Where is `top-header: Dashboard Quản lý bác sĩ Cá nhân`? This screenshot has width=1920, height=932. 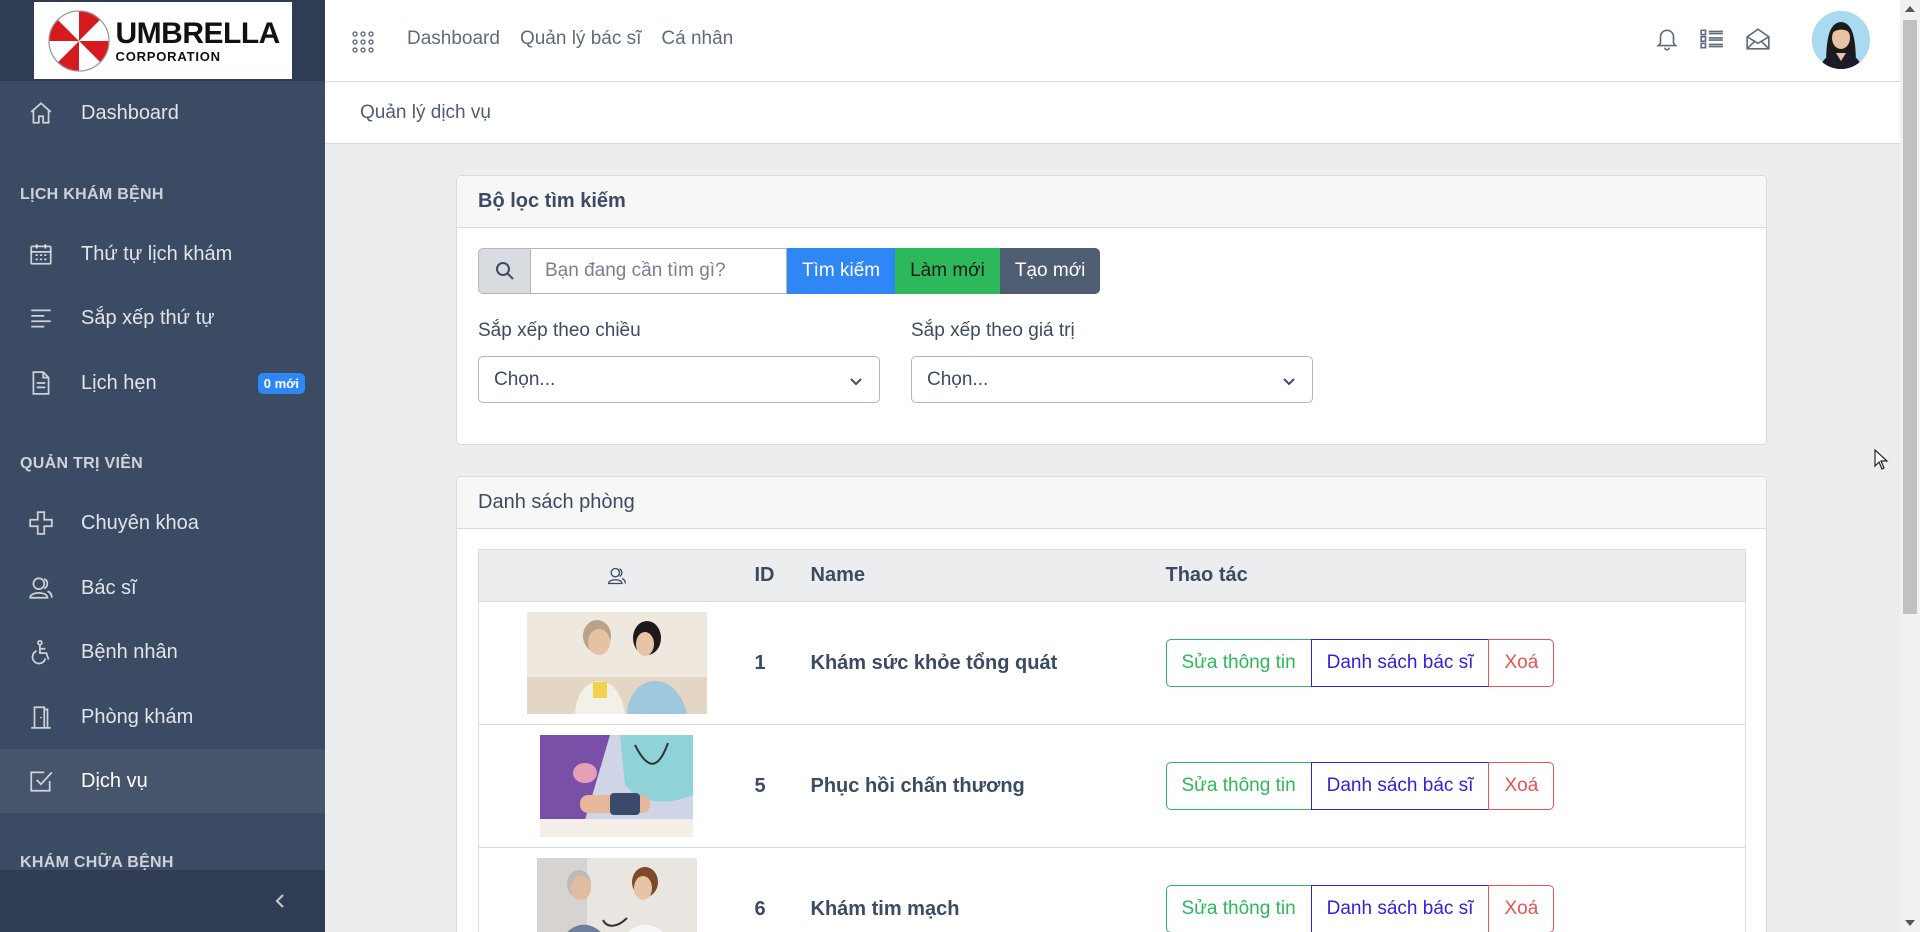
top-header: Dashboard Quản lý bác sĩ Cá nhân is located at coordinates (1112, 41).